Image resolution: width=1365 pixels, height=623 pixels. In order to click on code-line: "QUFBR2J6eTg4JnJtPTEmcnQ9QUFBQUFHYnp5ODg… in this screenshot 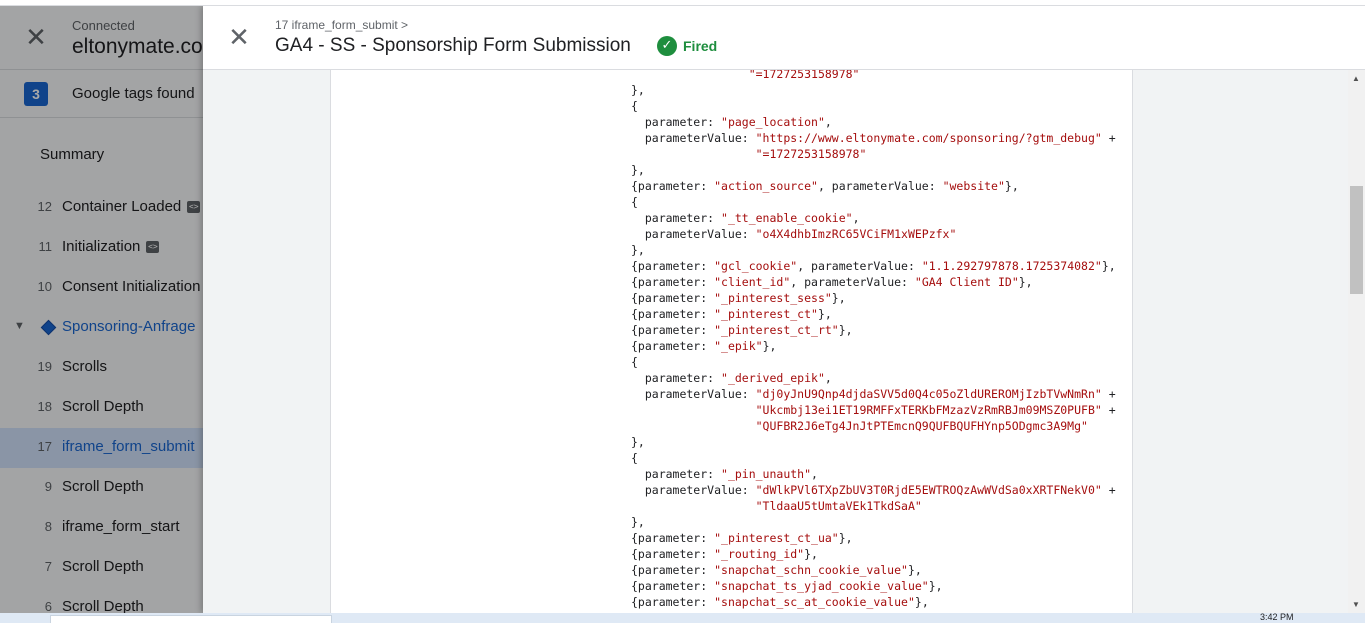, I will do `click(921, 426)`.